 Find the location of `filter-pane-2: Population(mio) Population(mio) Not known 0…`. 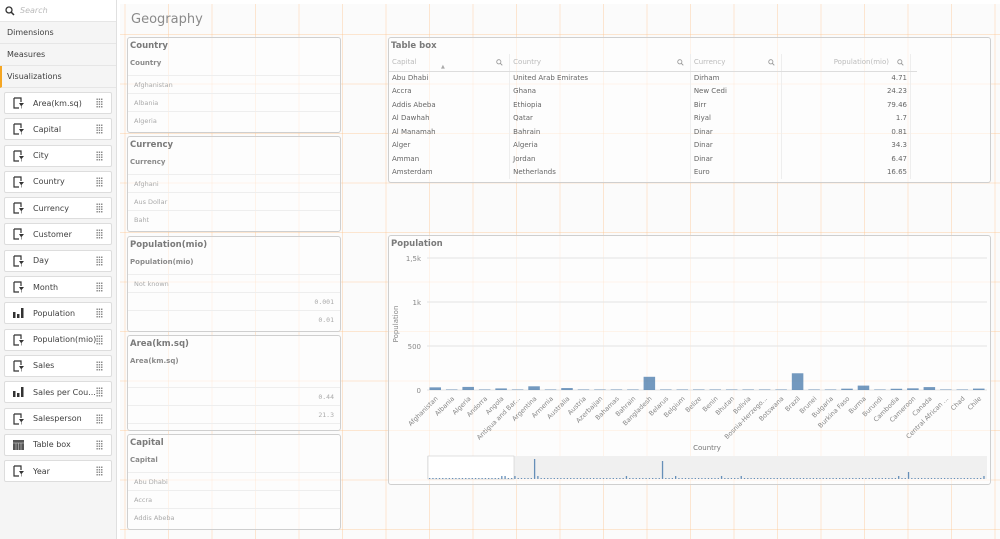

filter-pane-2: Population(mio) Population(mio) Not known 0… is located at coordinates (234, 283).